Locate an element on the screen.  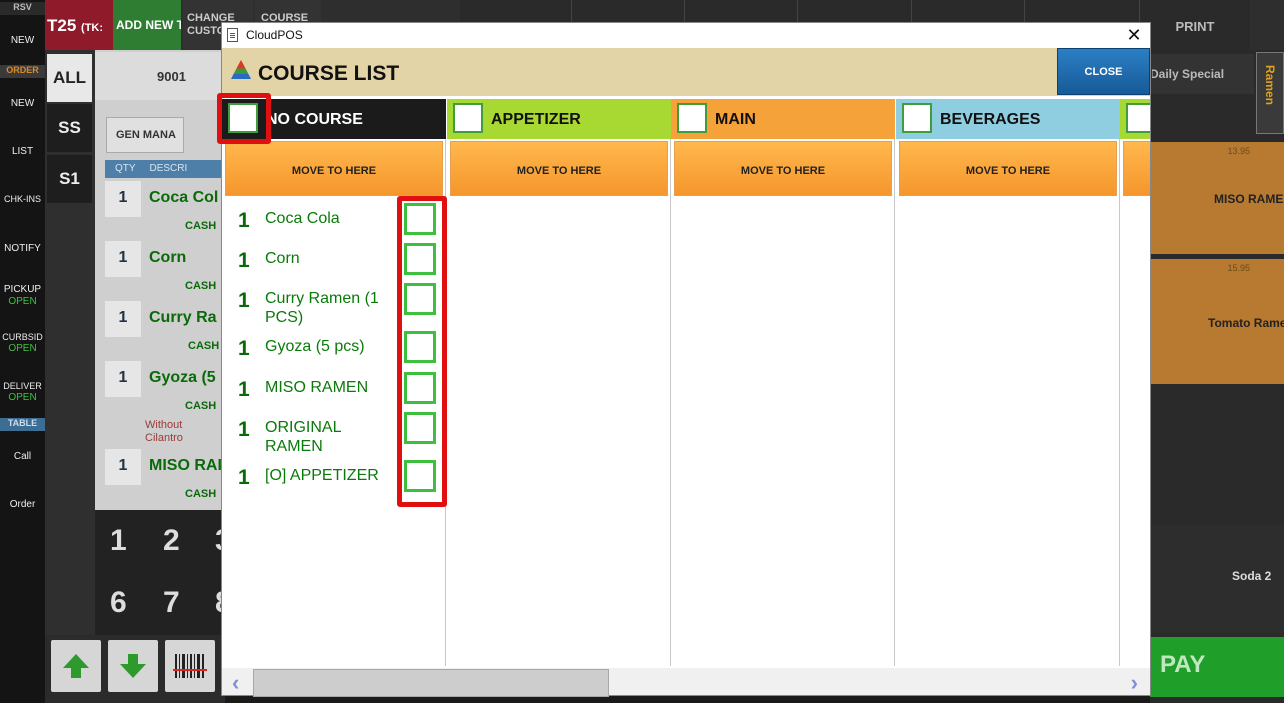
nav-new-reservation: NEW is located at coordinates (22, 40).